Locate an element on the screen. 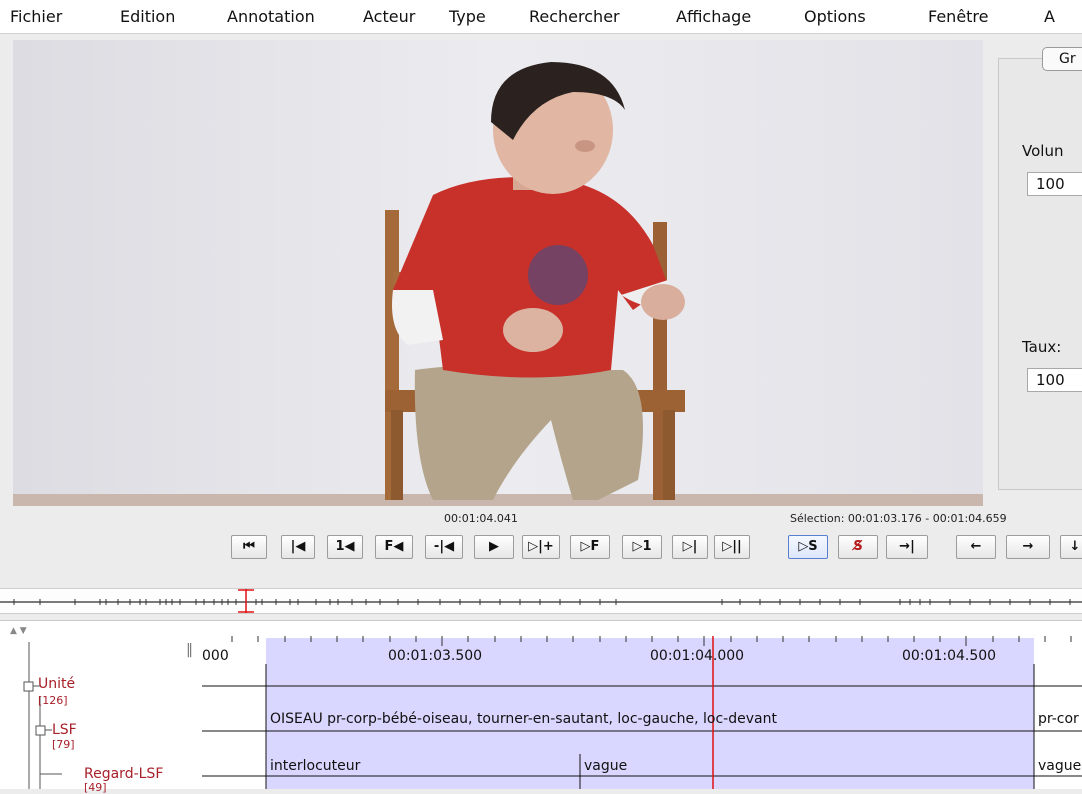  menu-rechercher: Rechercher is located at coordinates (574, 16).